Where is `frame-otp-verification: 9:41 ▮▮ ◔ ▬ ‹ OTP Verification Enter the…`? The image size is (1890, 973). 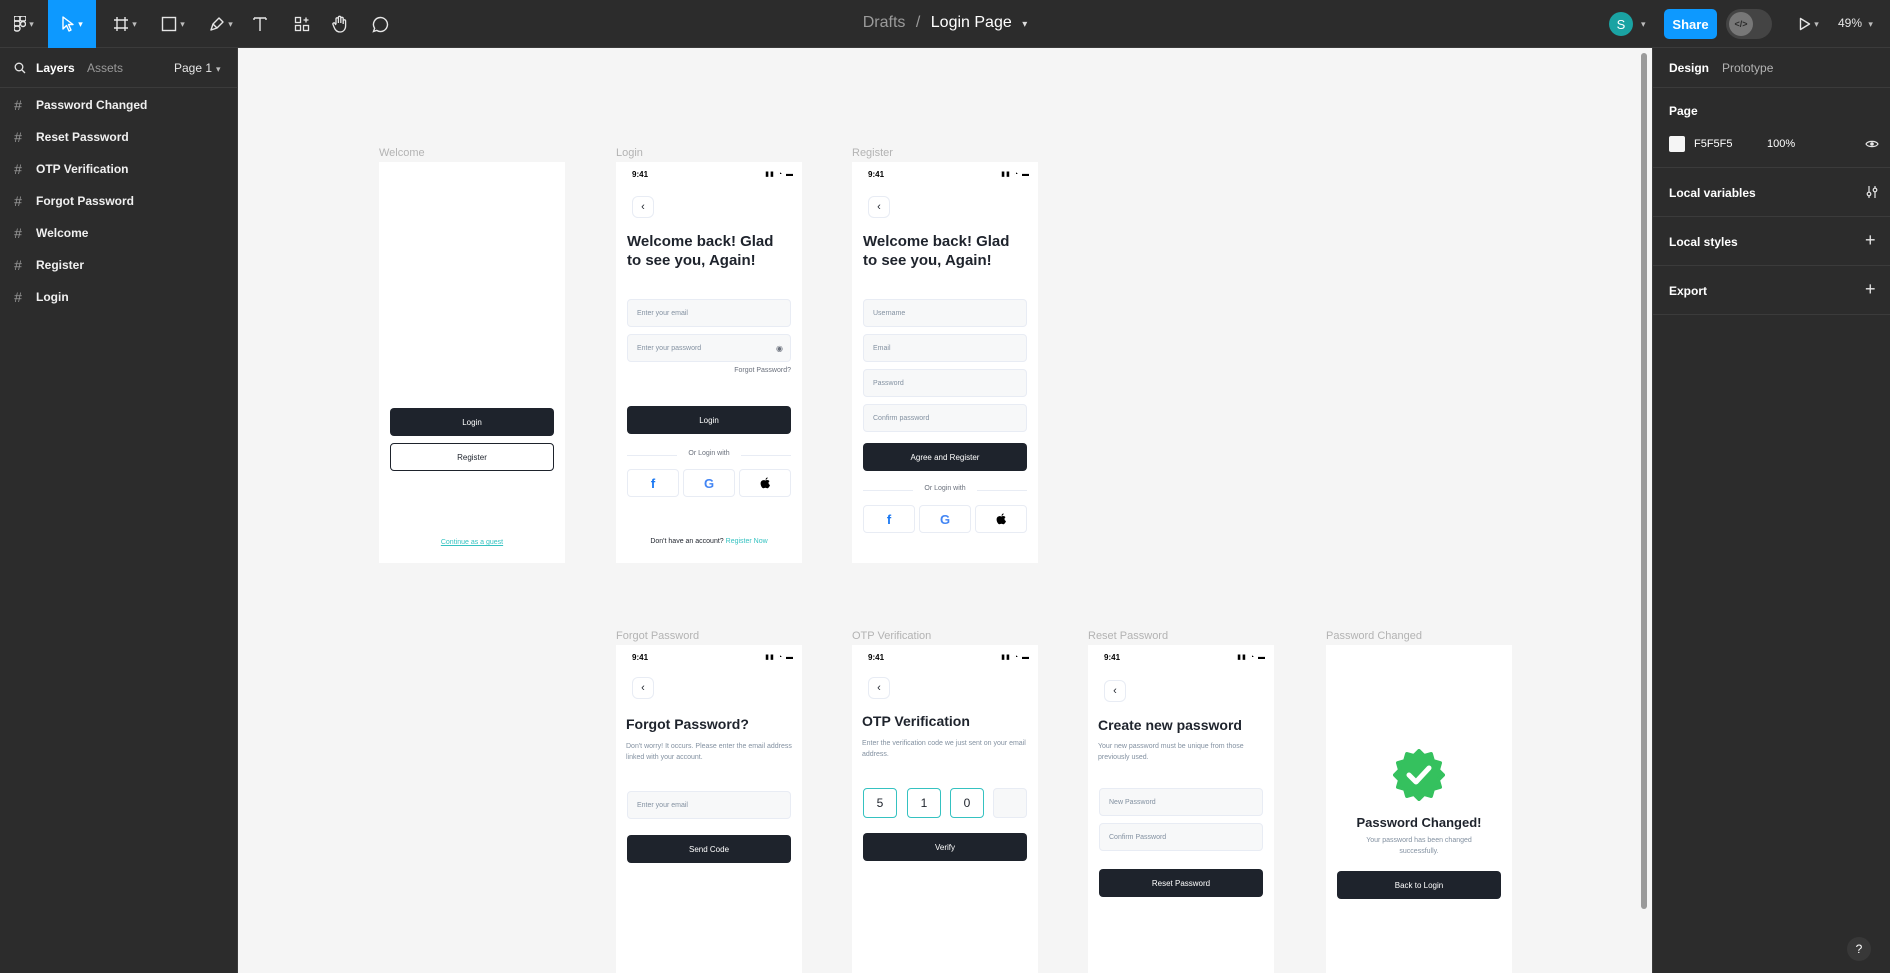
frame-otp-verification: 9:41 ▮▮ ◔ ▬ ‹ OTP Verification Enter the… is located at coordinates (945, 809).